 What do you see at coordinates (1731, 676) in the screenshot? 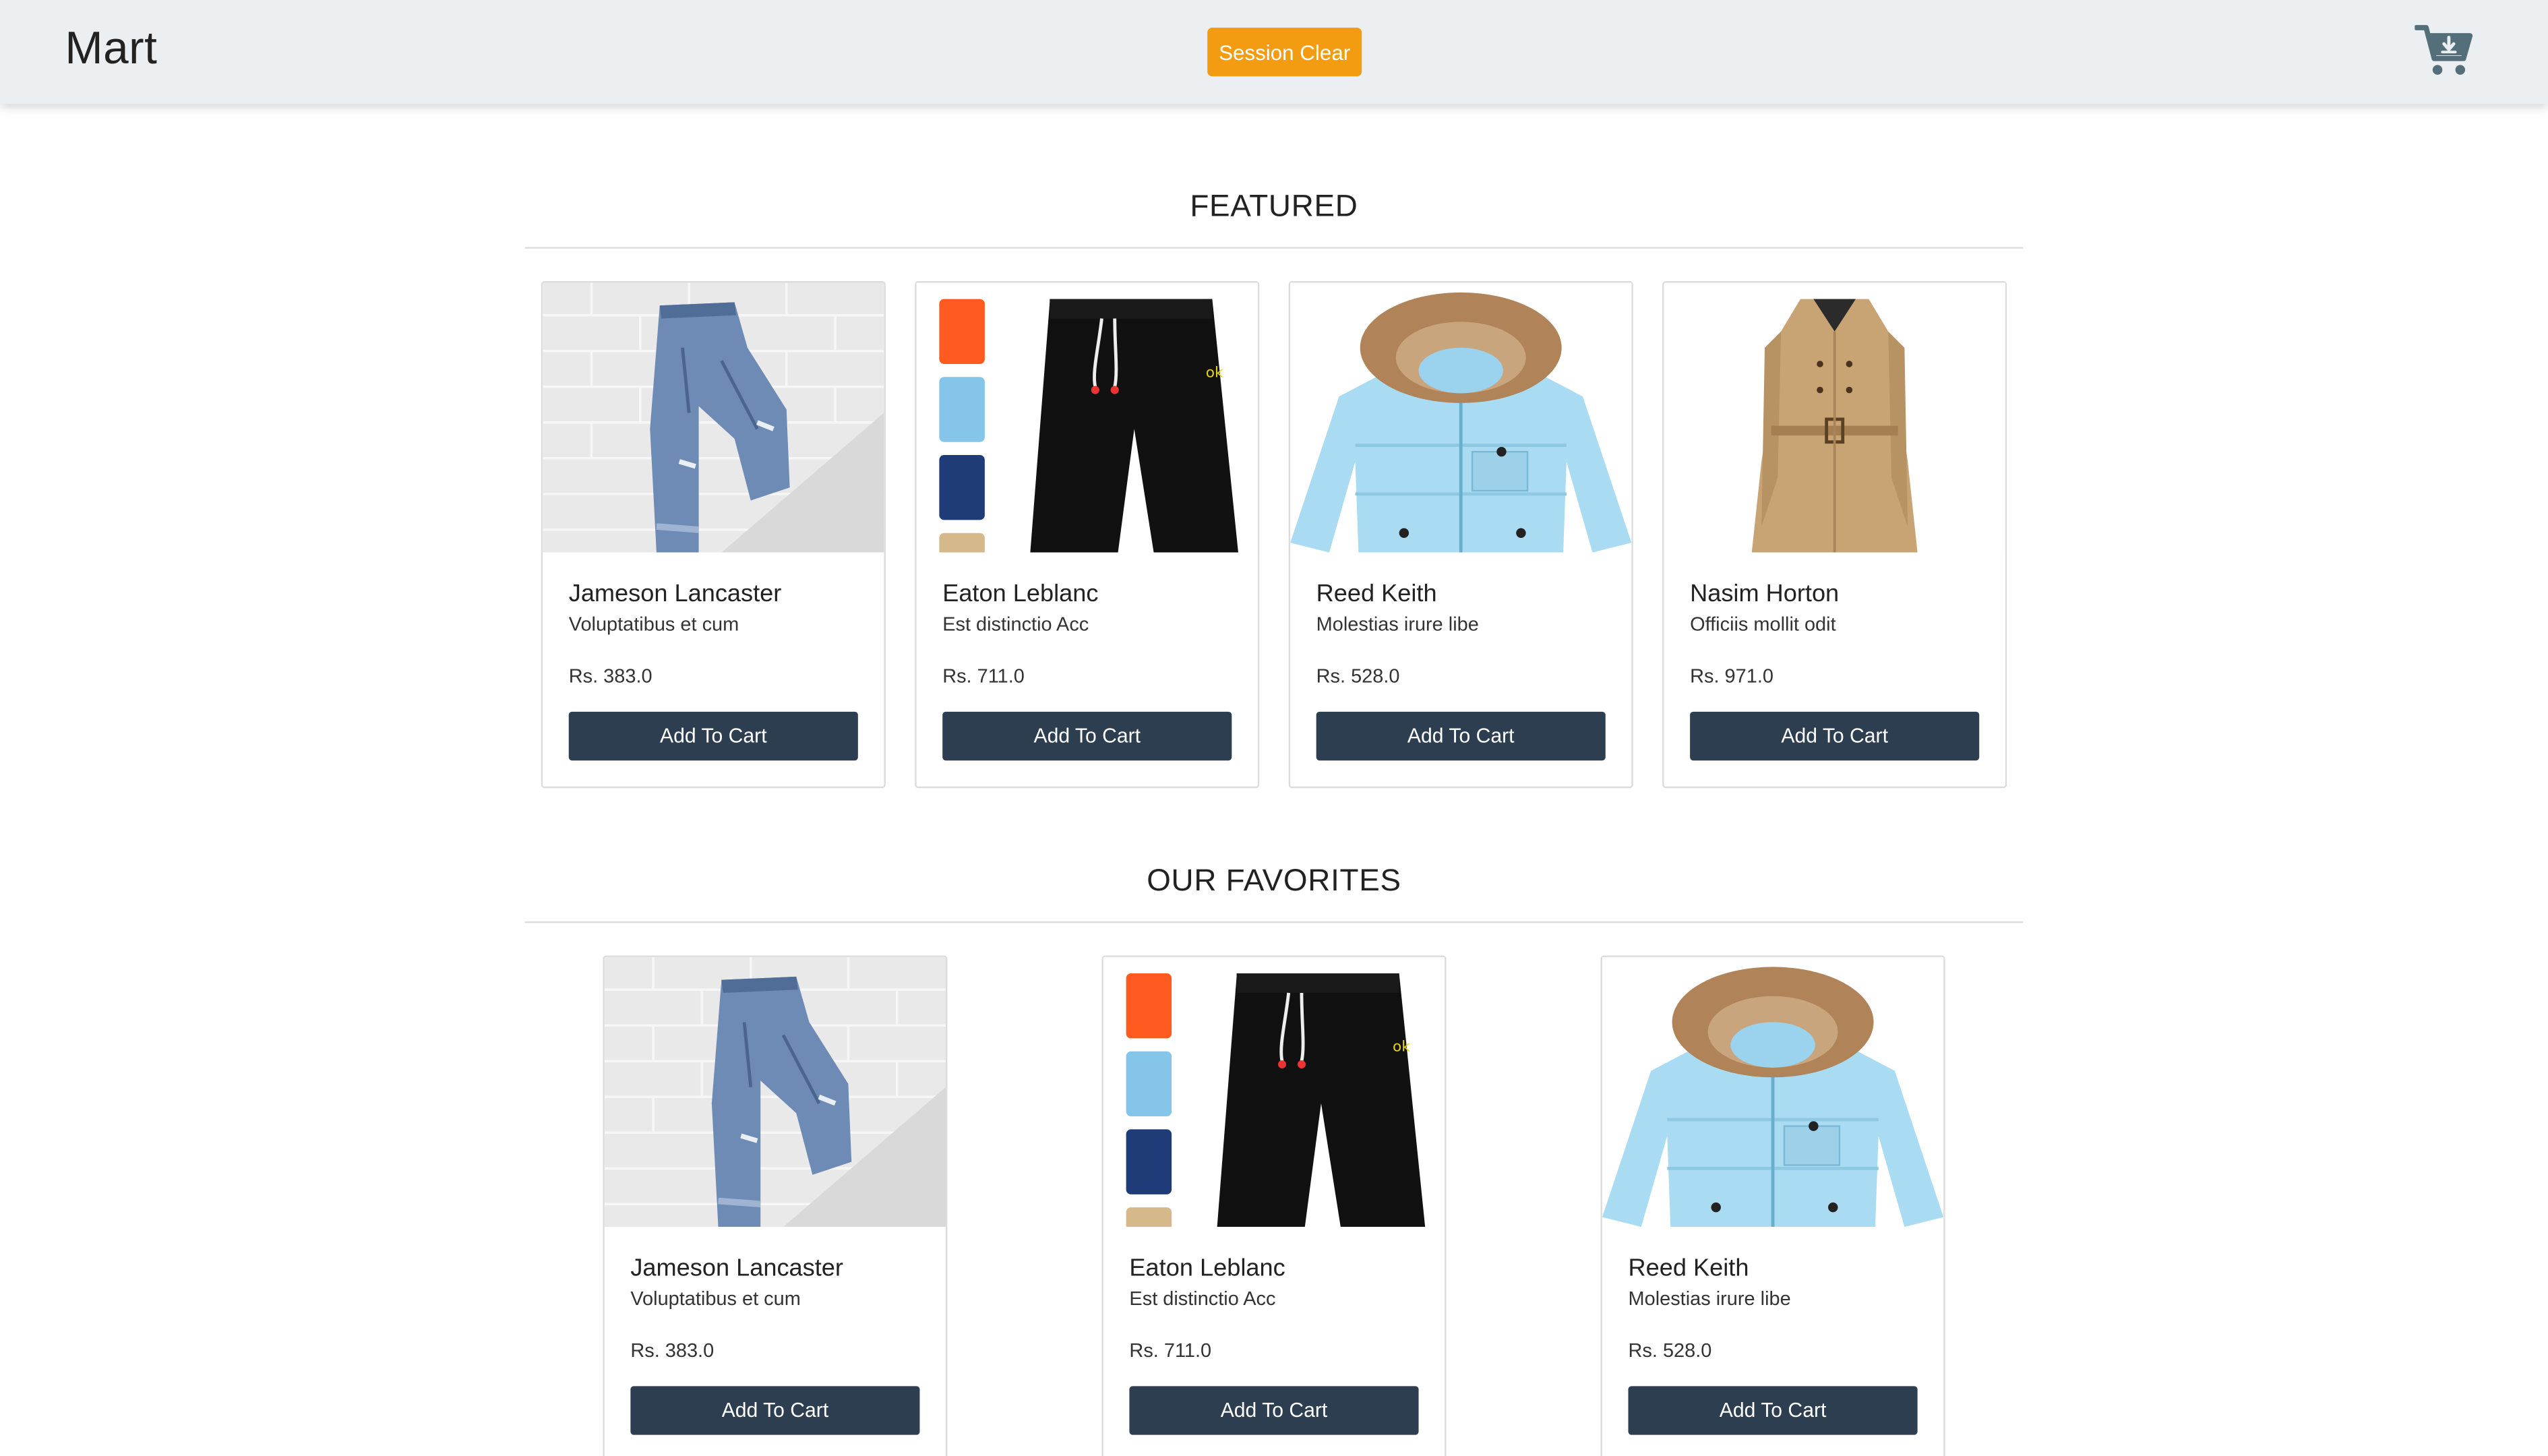
I see `product-price: Rs. 971.0` at bounding box center [1731, 676].